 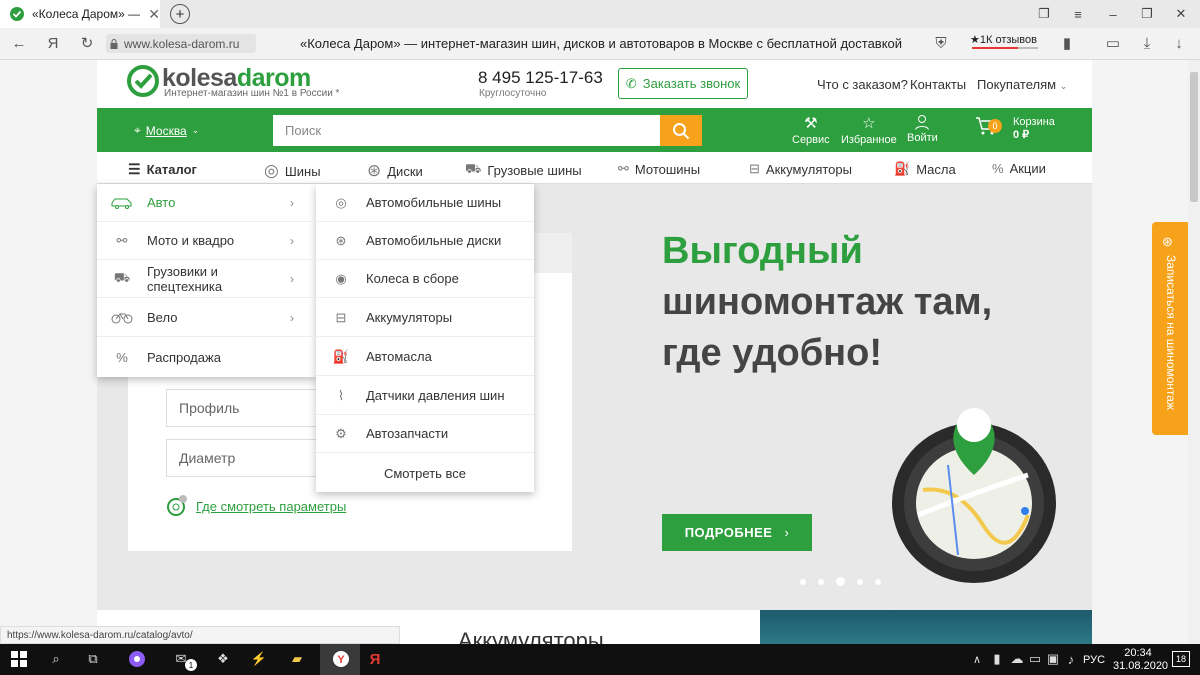 I want to click on diameter-select: Диаметр, so click(x=246, y=458).